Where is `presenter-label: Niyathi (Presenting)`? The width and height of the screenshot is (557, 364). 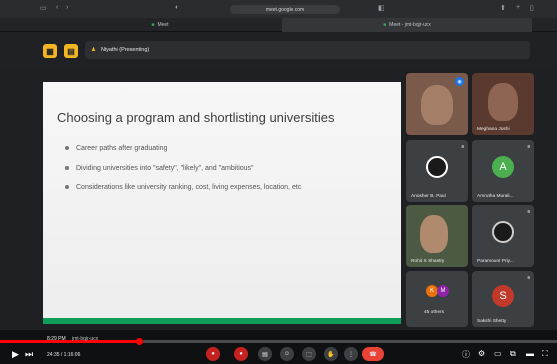 presenter-label: Niyathi (Presenting) is located at coordinates (125, 50).